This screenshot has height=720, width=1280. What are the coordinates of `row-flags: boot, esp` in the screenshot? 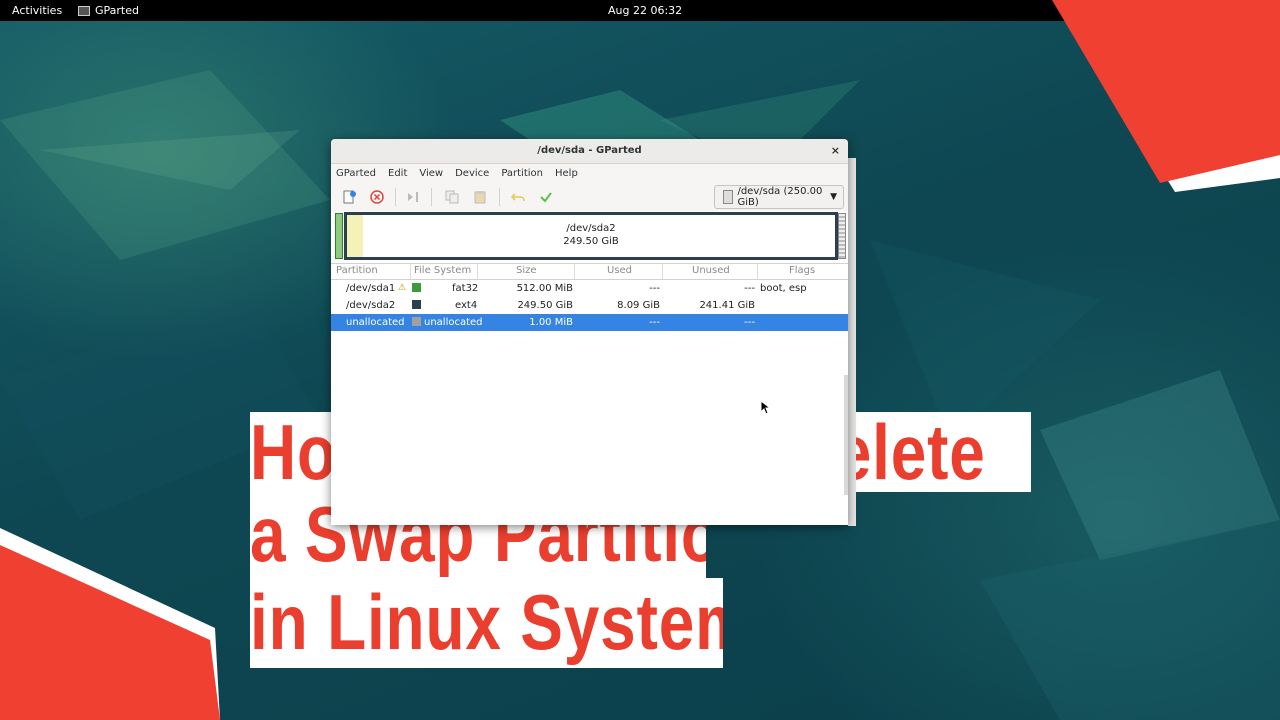 It's located at (783, 288).